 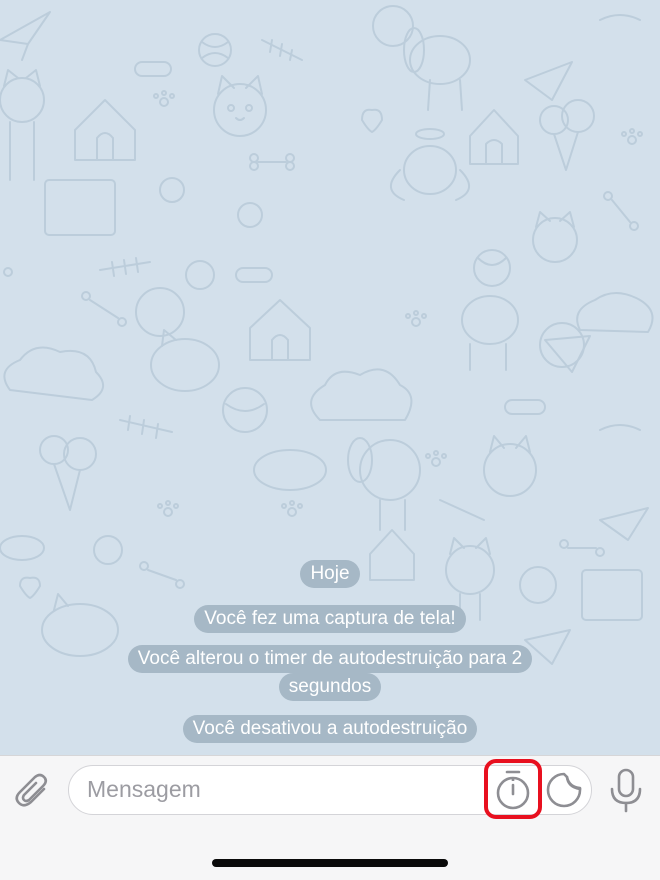 What do you see at coordinates (80, 207) in the screenshot?
I see `doodle-box` at bounding box center [80, 207].